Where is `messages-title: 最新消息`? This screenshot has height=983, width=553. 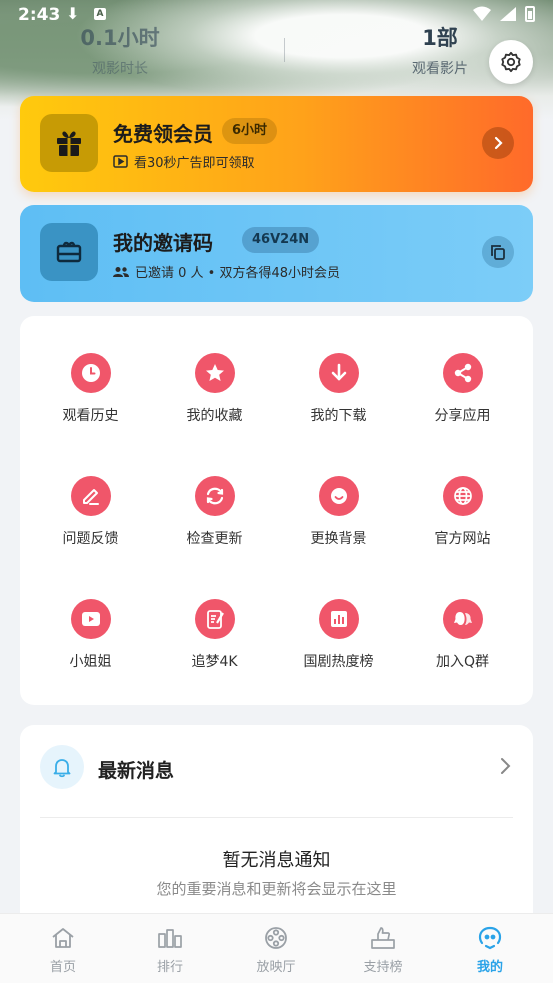 messages-title: 最新消息 is located at coordinates (136, 771).